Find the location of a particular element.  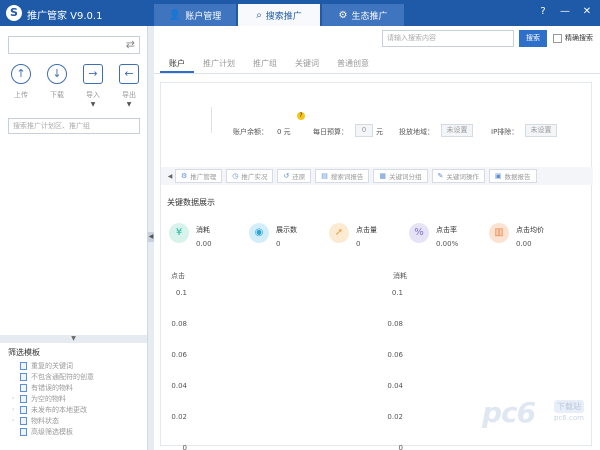

minimize-button: — is located at coordinates (565, 12).